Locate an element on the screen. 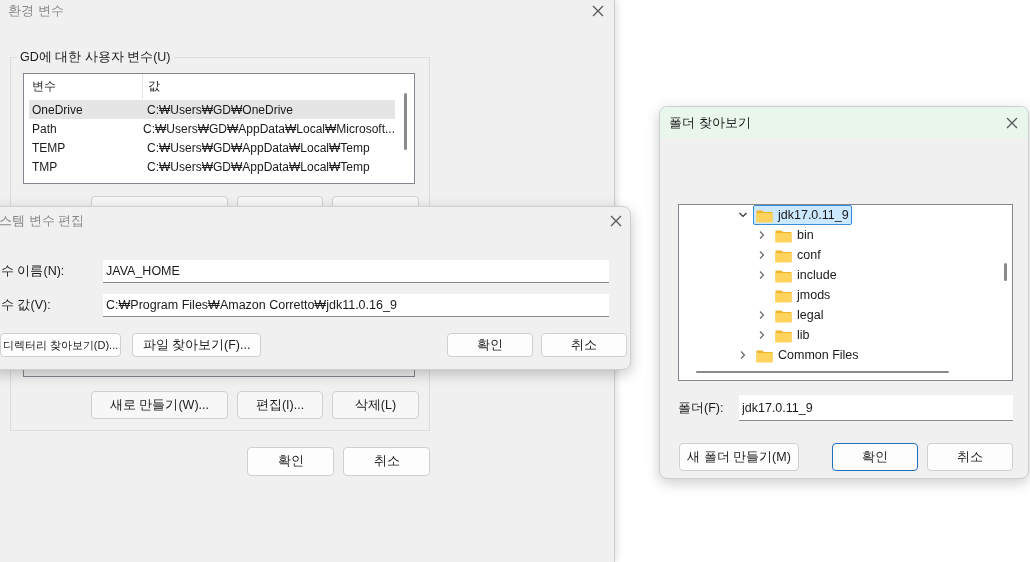 This screenshot has height=562, width=1030. list-row: TEMP C:₩Users₩GD₩AppData₩Local₩Temp is located at coordinates (212, 147).